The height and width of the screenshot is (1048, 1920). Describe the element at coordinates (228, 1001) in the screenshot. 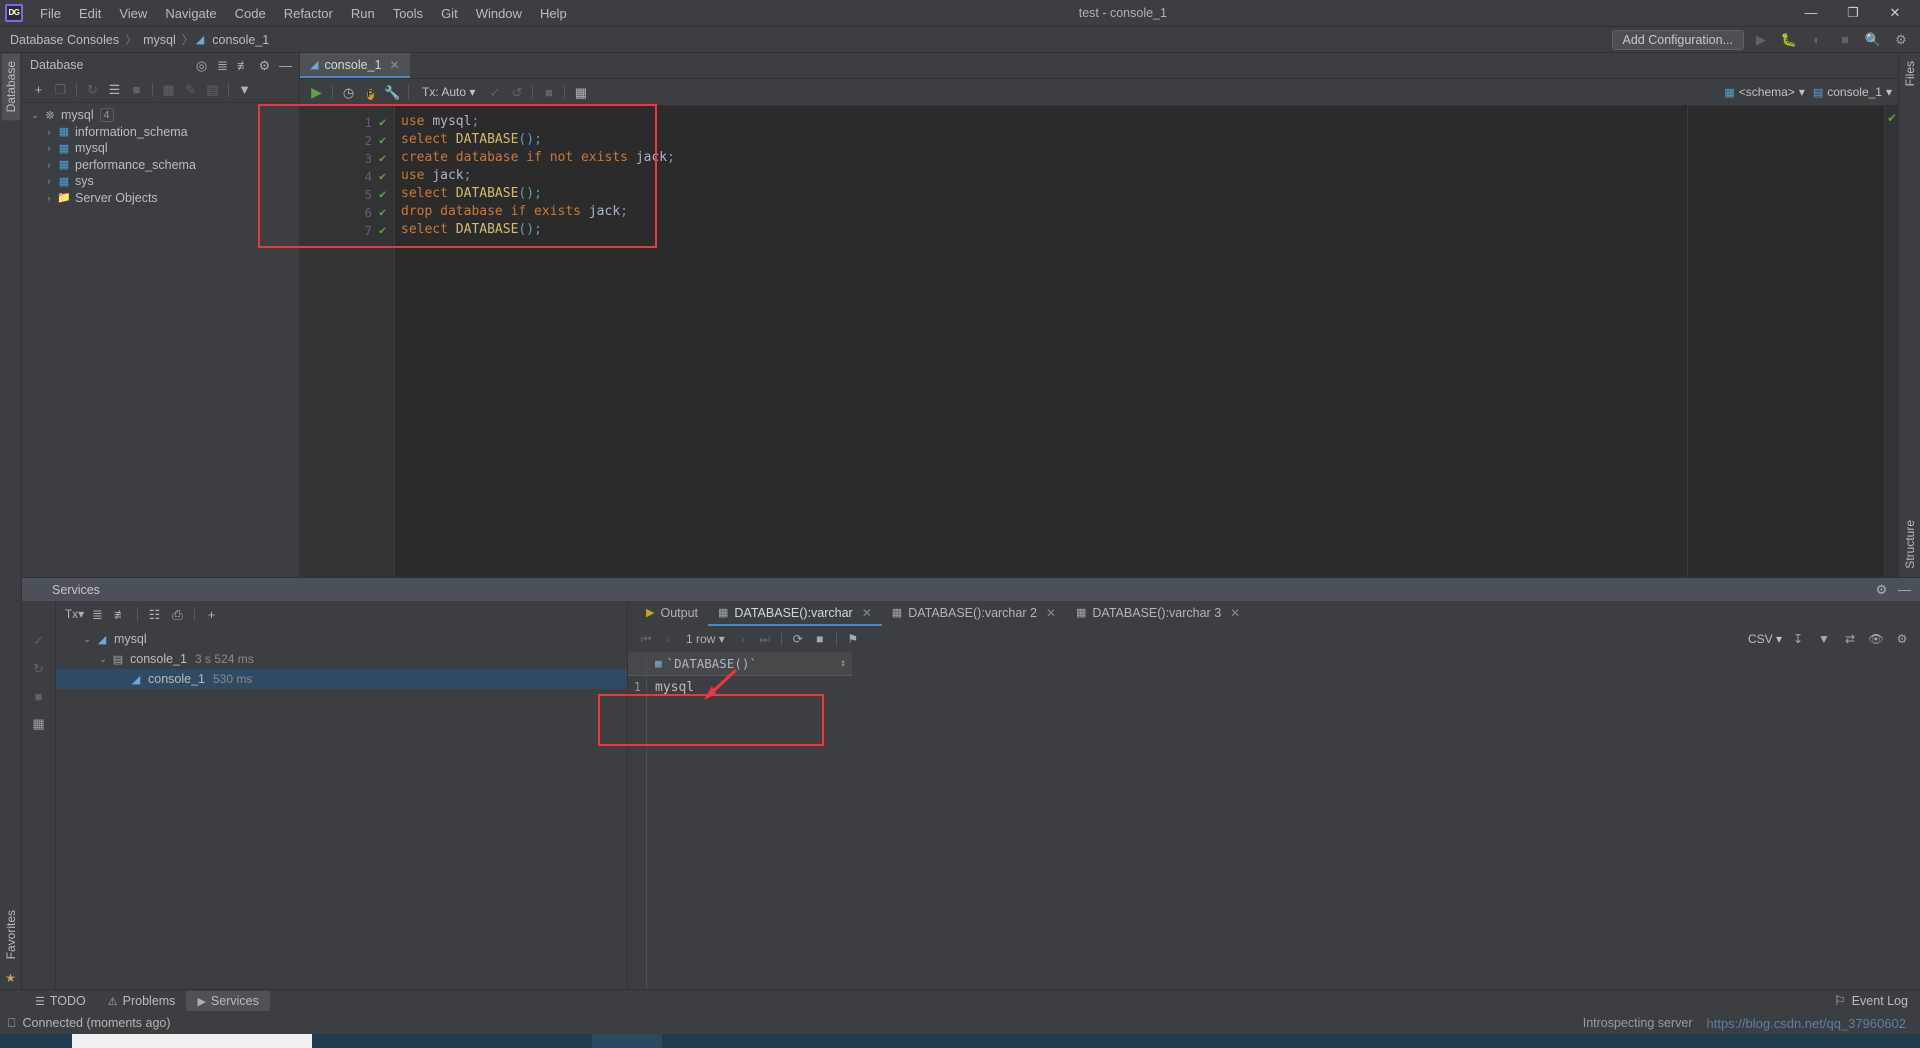

I see `bottom-button-services: ▶ Services` at that location.